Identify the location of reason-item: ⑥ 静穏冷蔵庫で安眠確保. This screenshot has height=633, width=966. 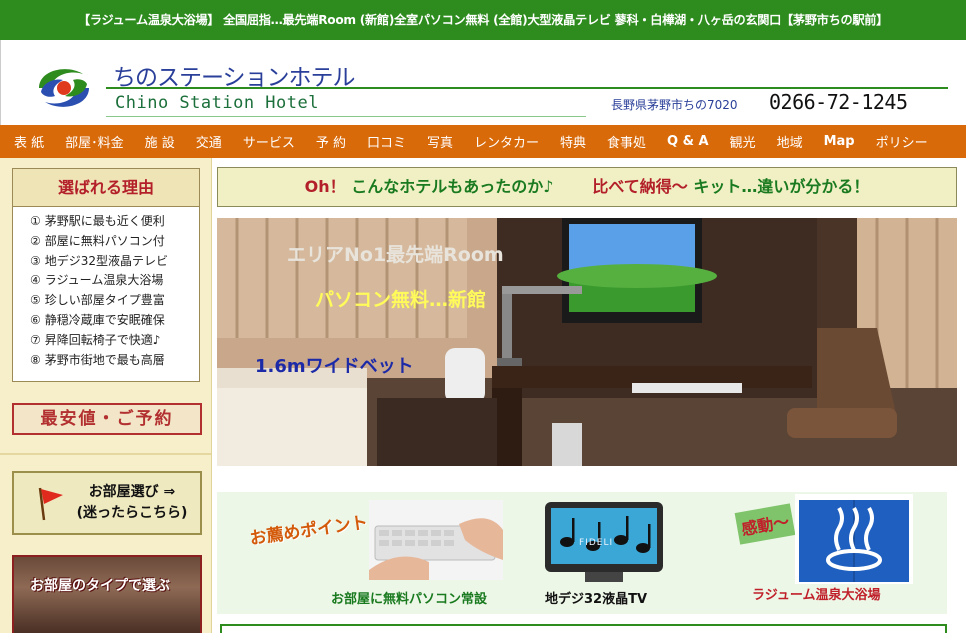
(97, 319).